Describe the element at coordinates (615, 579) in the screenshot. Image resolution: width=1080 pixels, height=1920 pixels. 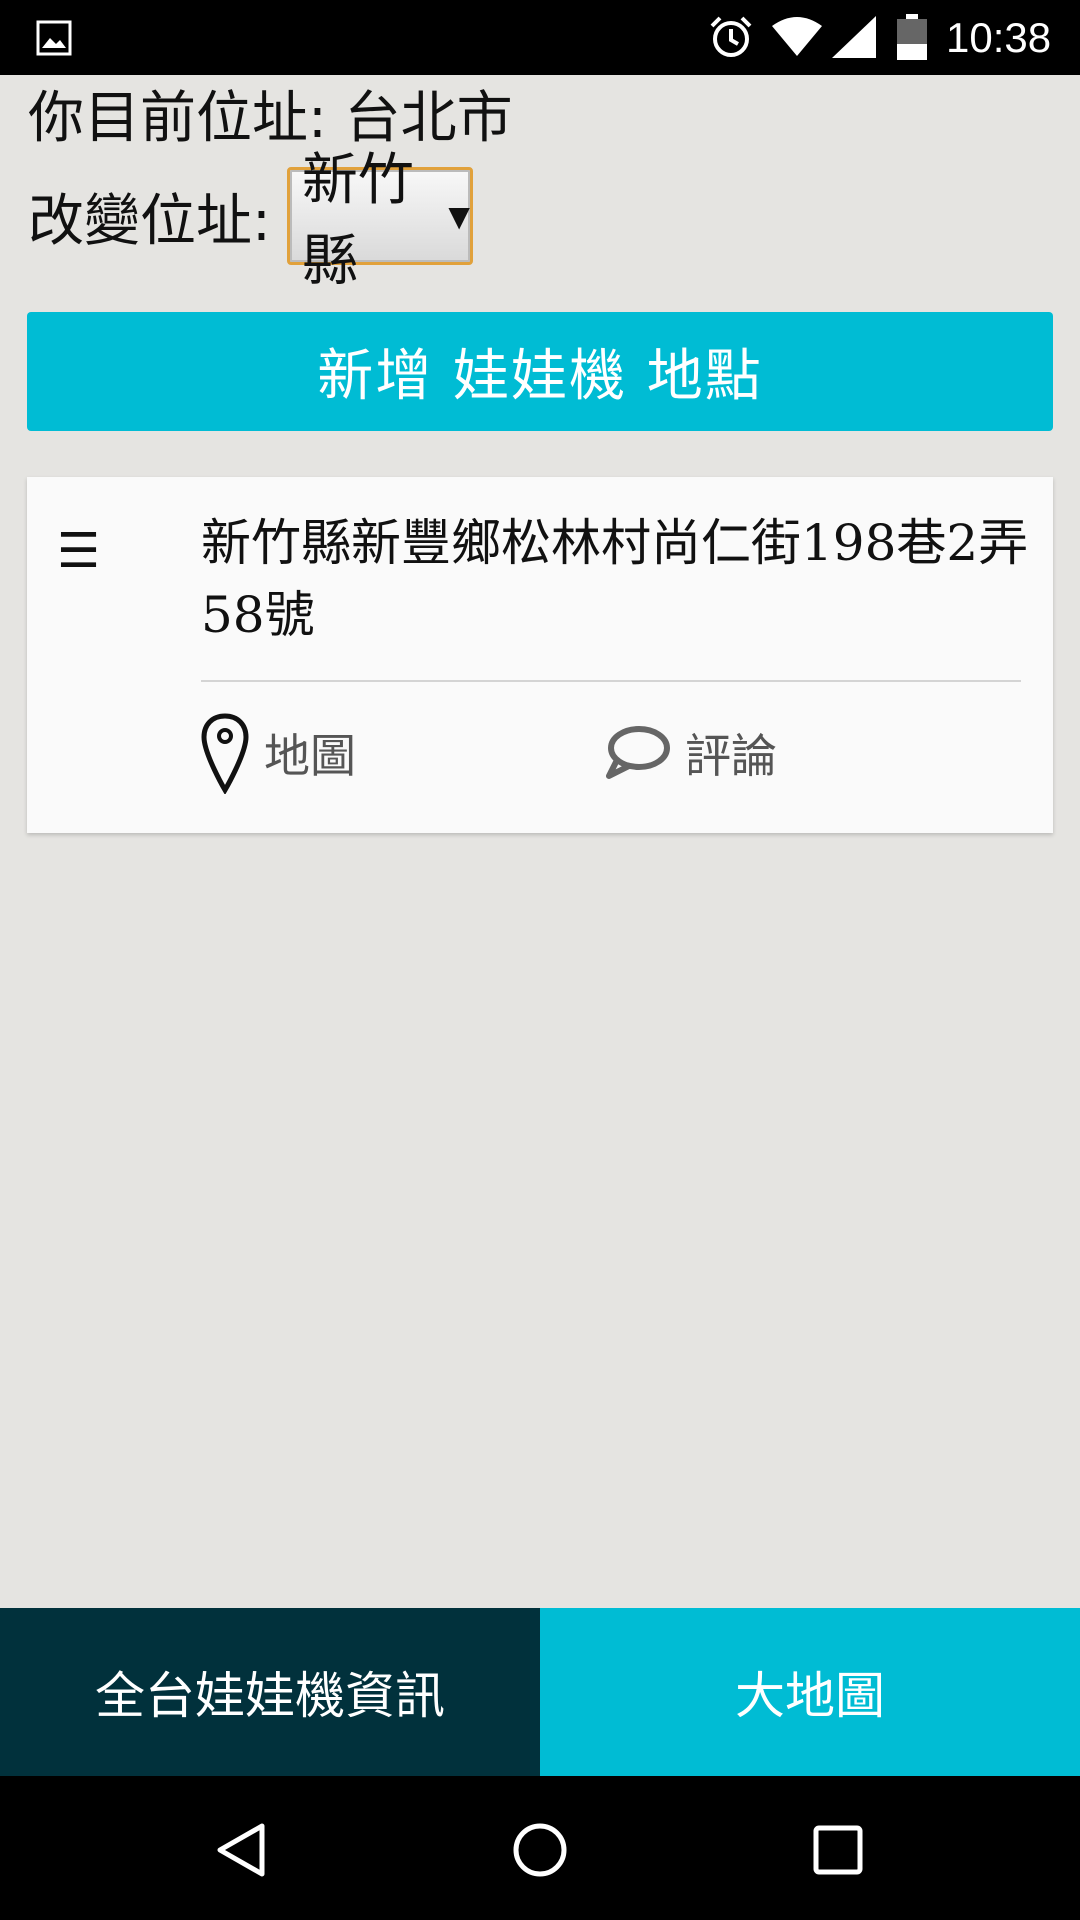
I see `address-text: 新竹縣新豐鄉松林村尚仁街198巷2弄58號` at that location.